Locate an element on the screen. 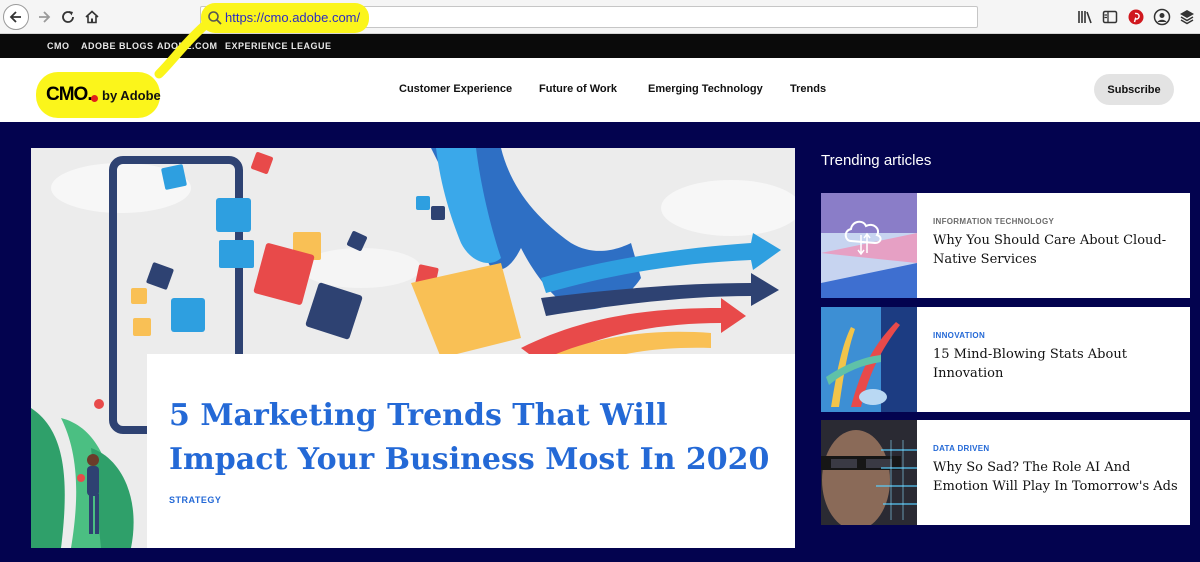 Image resolution: width=1200 pixels, height=562 pixels. reader-view-icon is located at coordinates (1110, 17).